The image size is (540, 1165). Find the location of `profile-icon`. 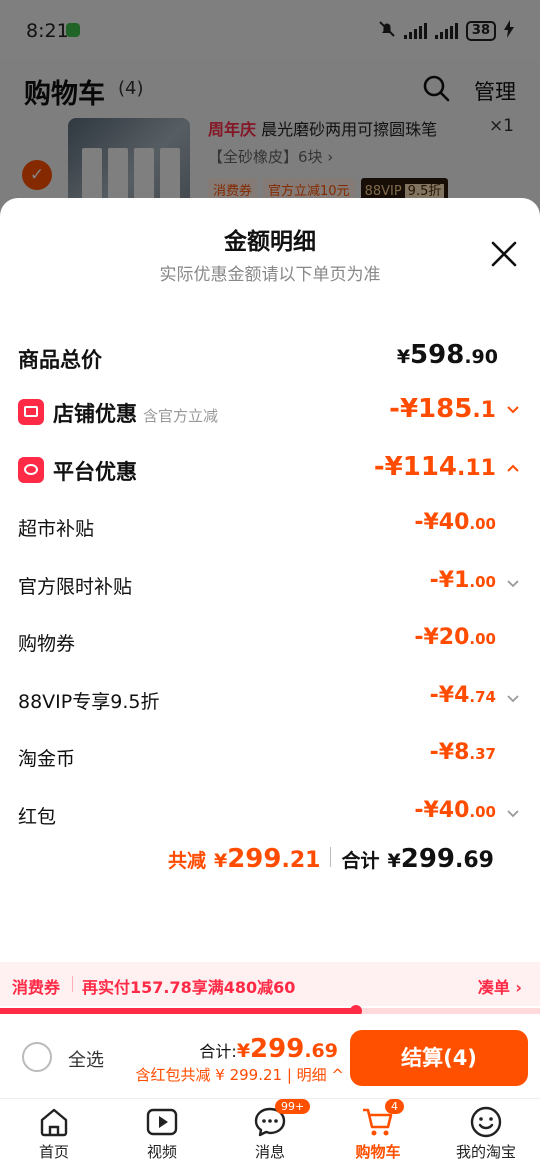

profile-icon is located at coordinates (486, 1122).